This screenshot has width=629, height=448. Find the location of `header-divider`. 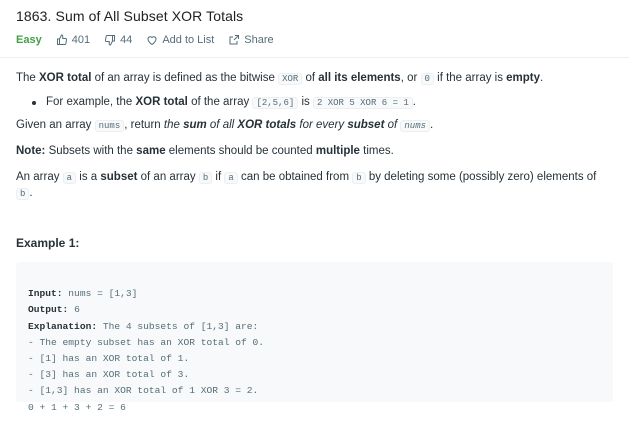

header-divider is located at coordinates (314, 57).